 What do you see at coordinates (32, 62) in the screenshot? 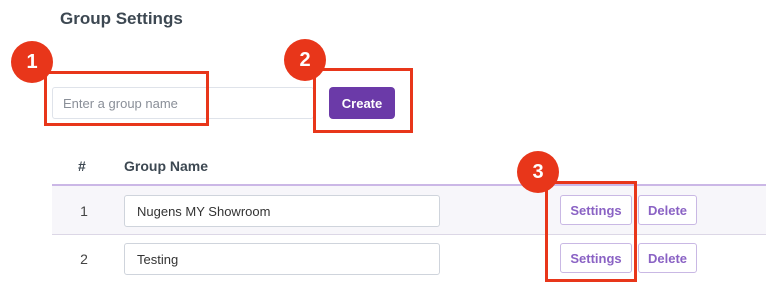
I see `step-marker-1: 1` at bounding box center [32, 62].